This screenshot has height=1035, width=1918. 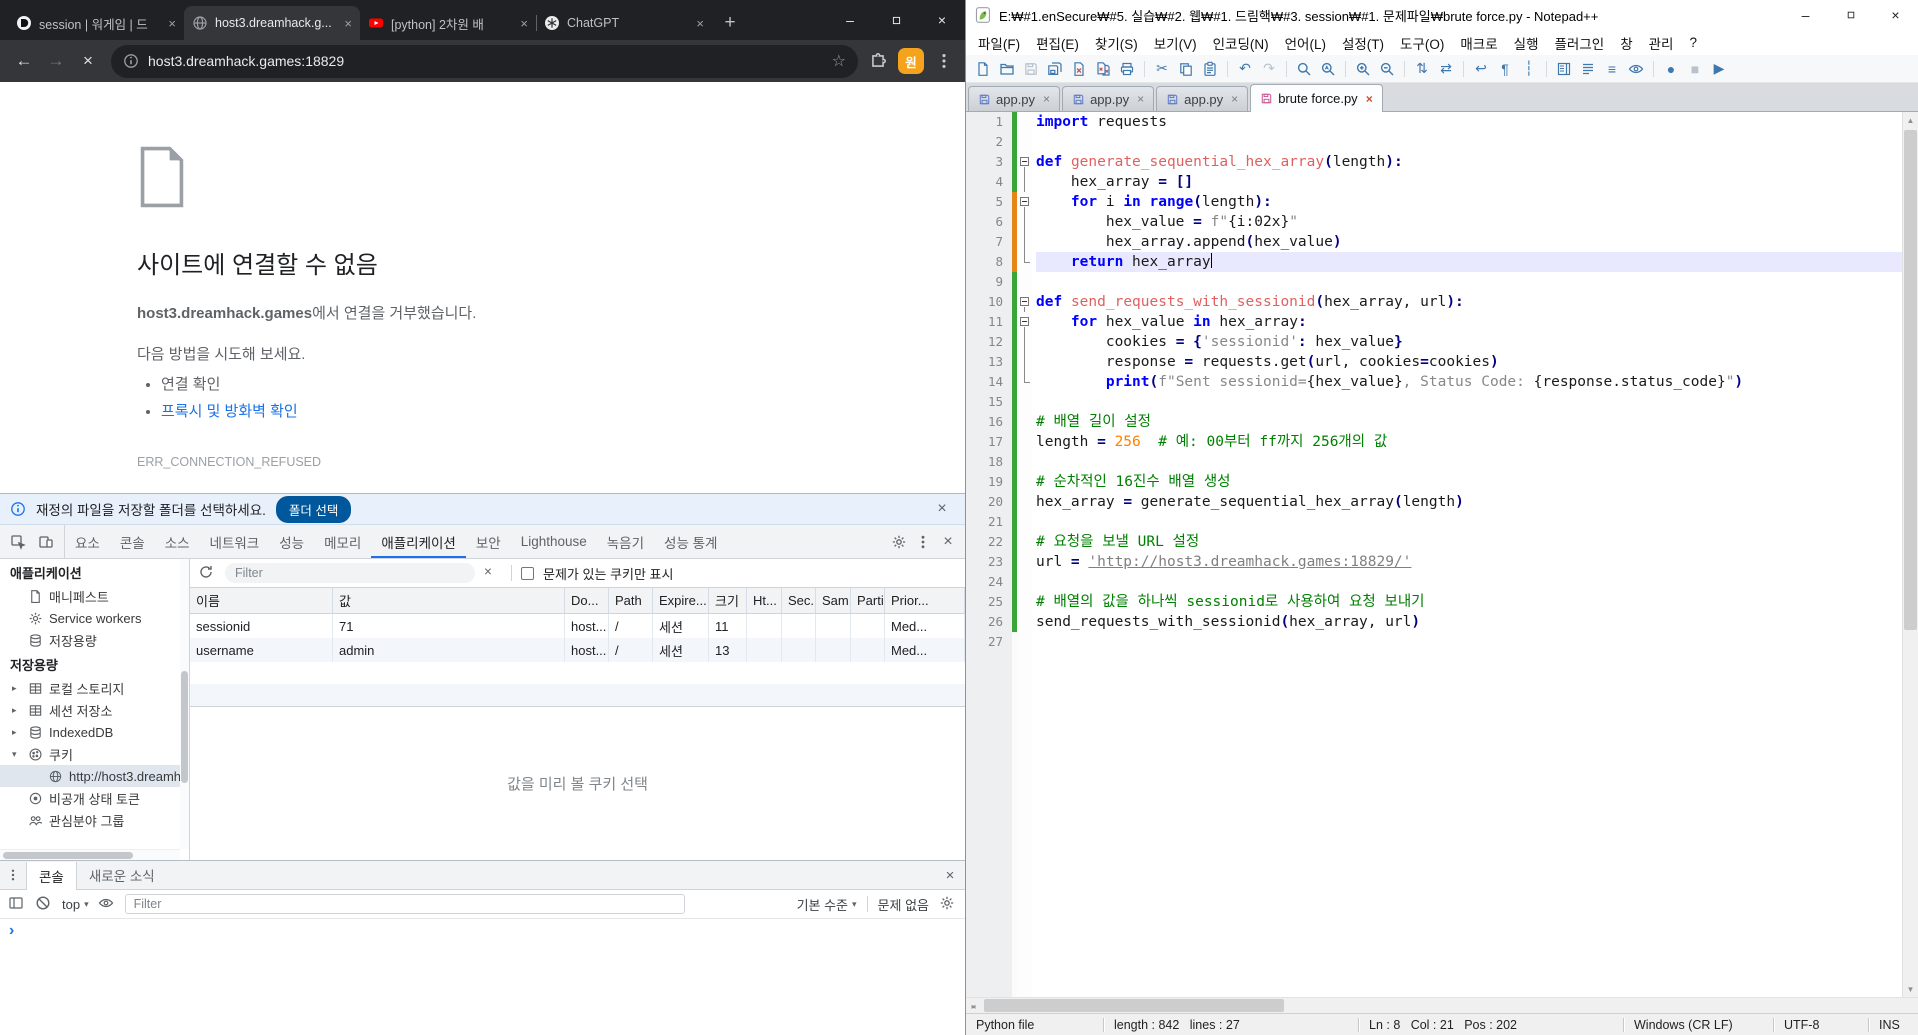 I want to click on whats-new-tab: 새로운 소식, so click(x=122, y=875).